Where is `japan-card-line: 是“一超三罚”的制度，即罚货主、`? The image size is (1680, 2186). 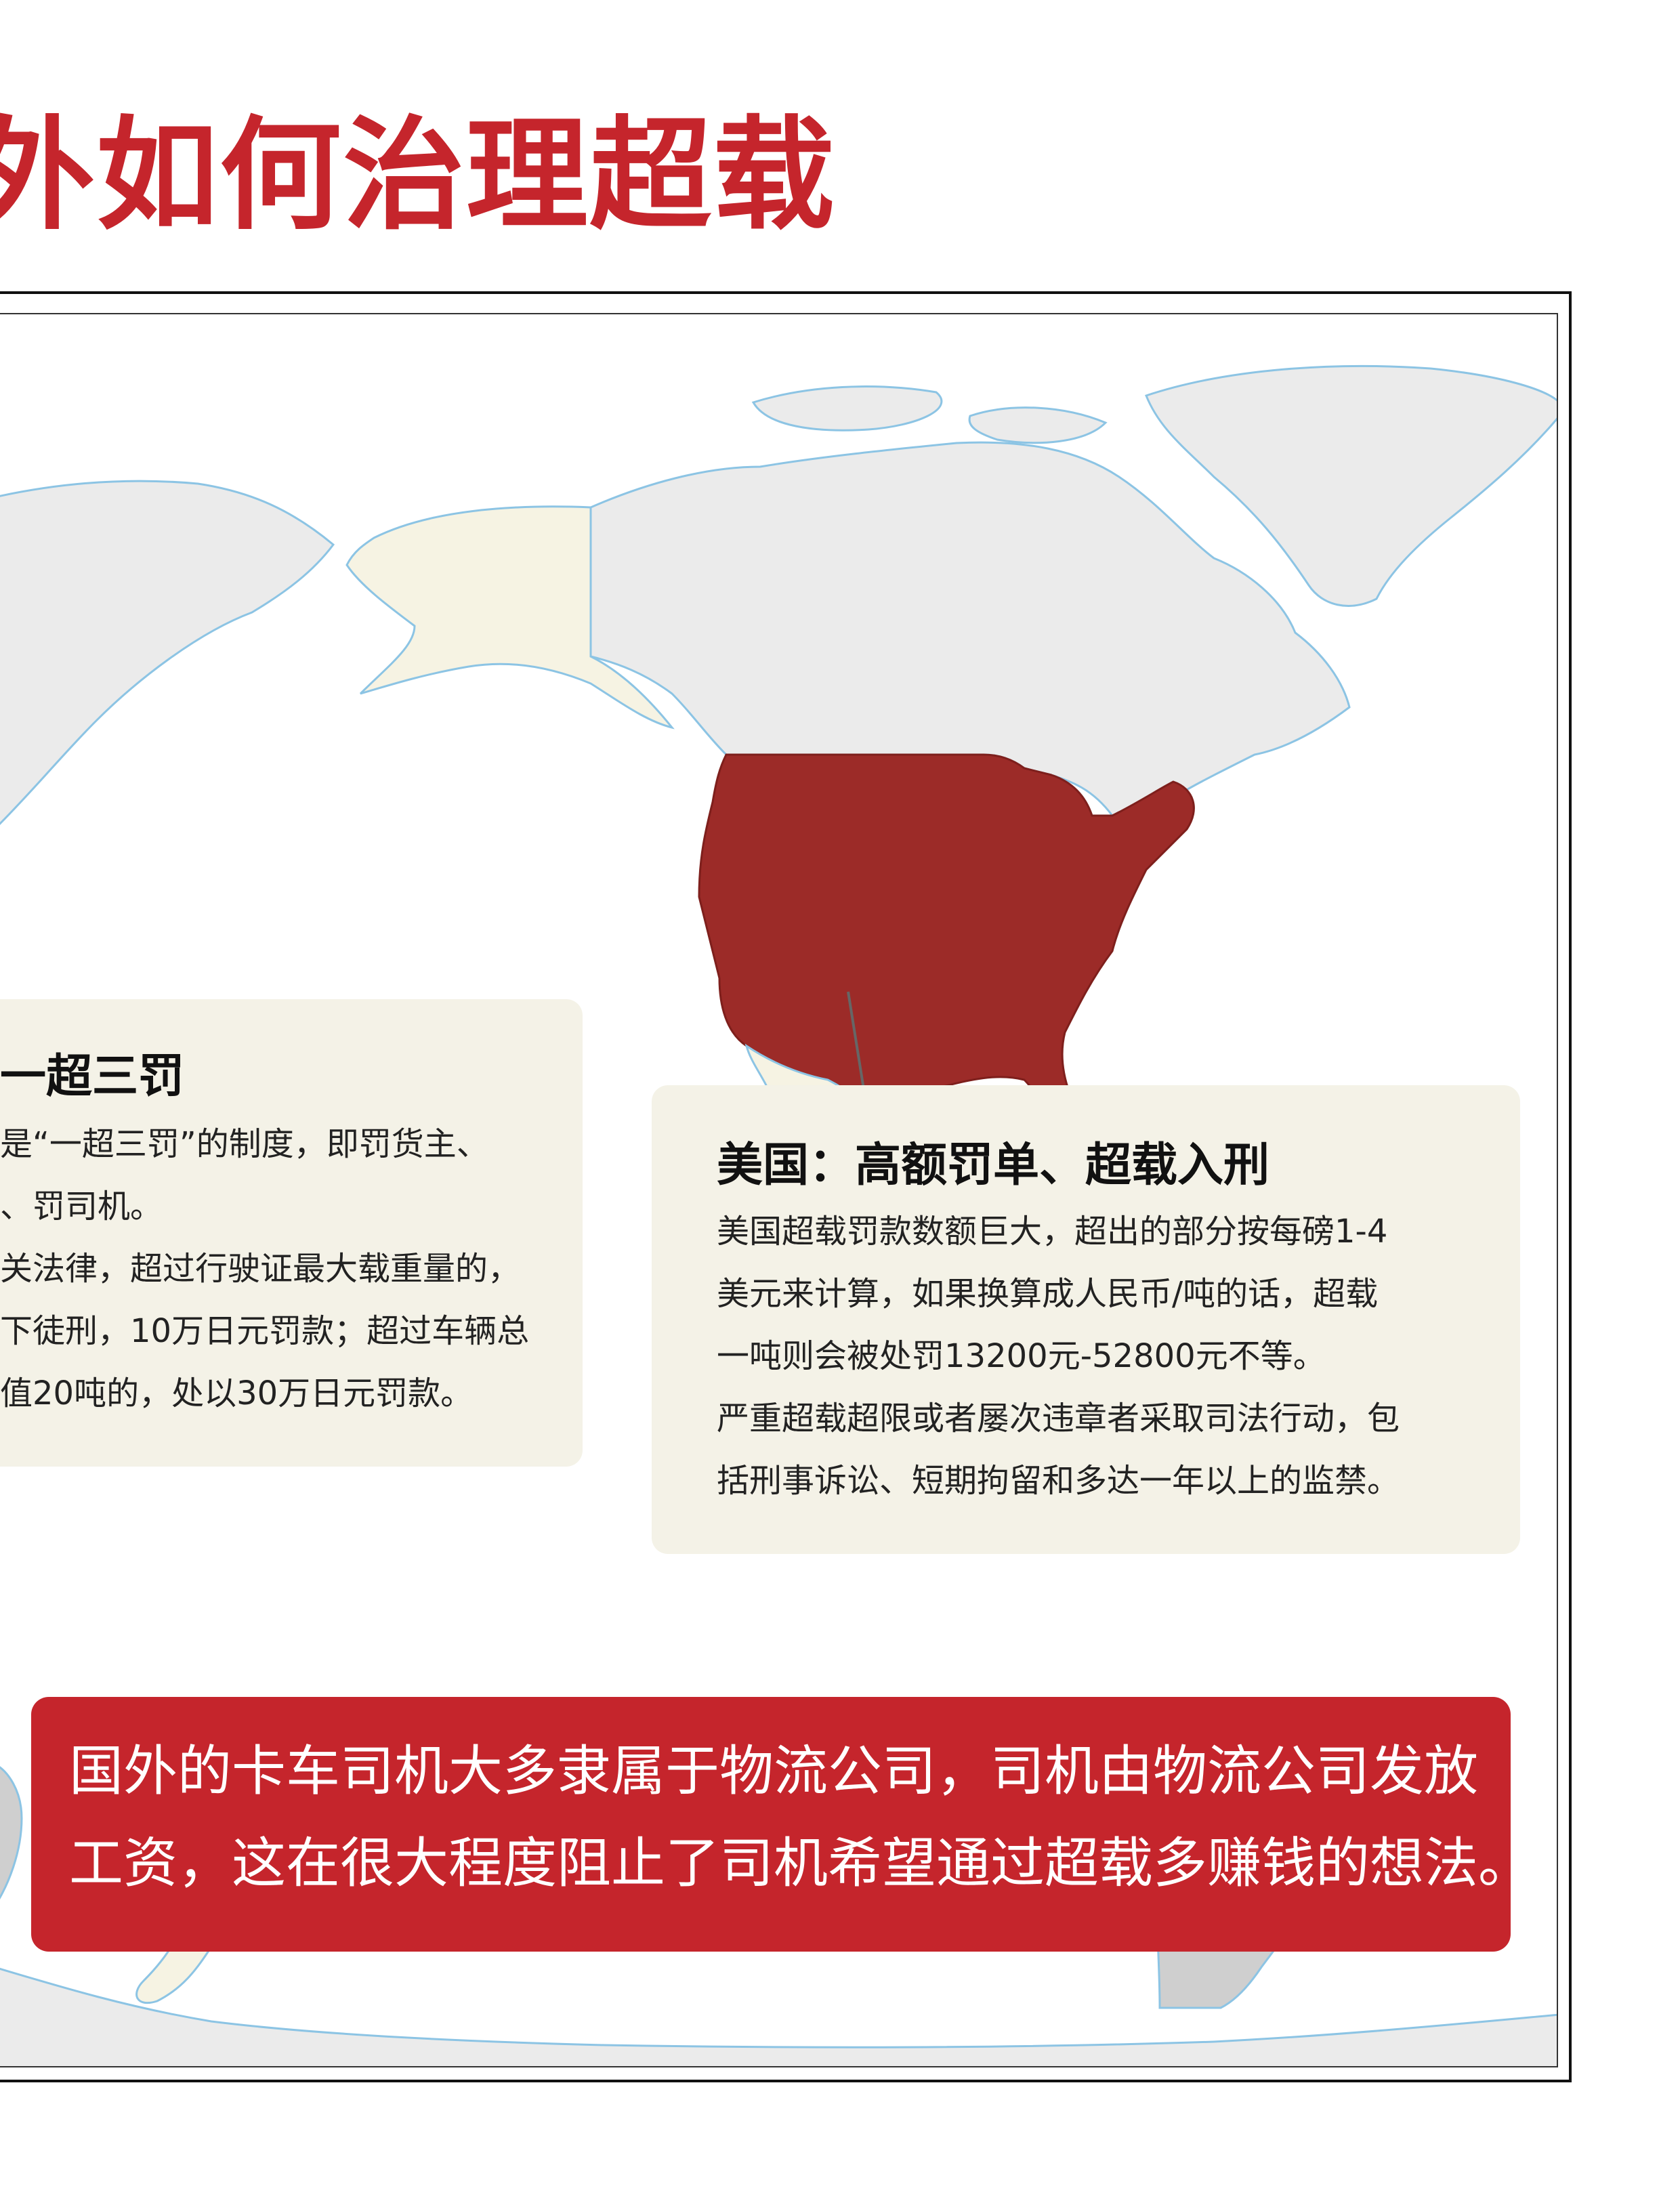
japan-card-line: 是“一超三罚”的制度，即罚货主、 is located at coordinates (244, 1144).